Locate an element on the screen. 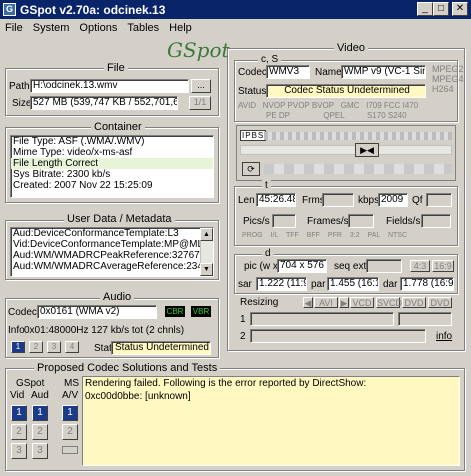 Image resolution: width=471 pixels, height=476 pixels. gspot-logo: GSpot is located at coordinates (198, 50).